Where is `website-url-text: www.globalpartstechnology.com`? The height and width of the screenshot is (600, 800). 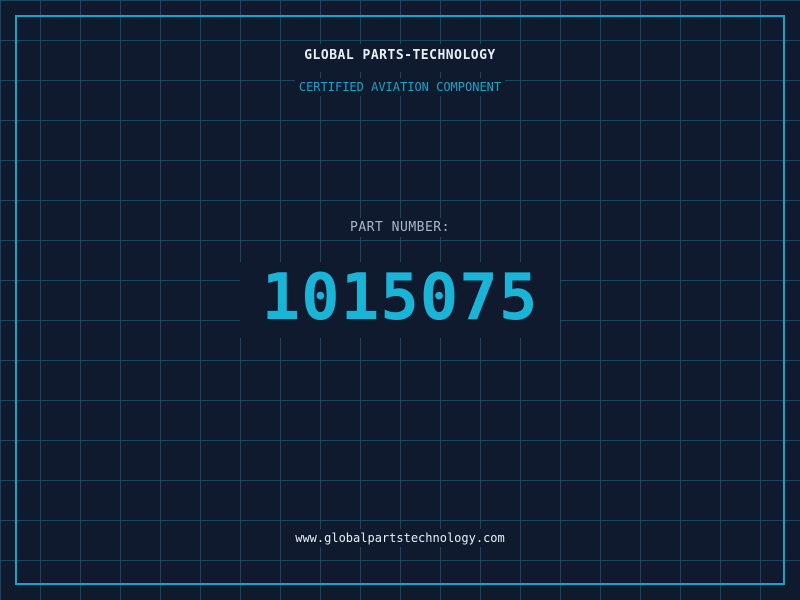
website-url-text: www.globalpartstechnology.com is located at coordinates (400, 538).